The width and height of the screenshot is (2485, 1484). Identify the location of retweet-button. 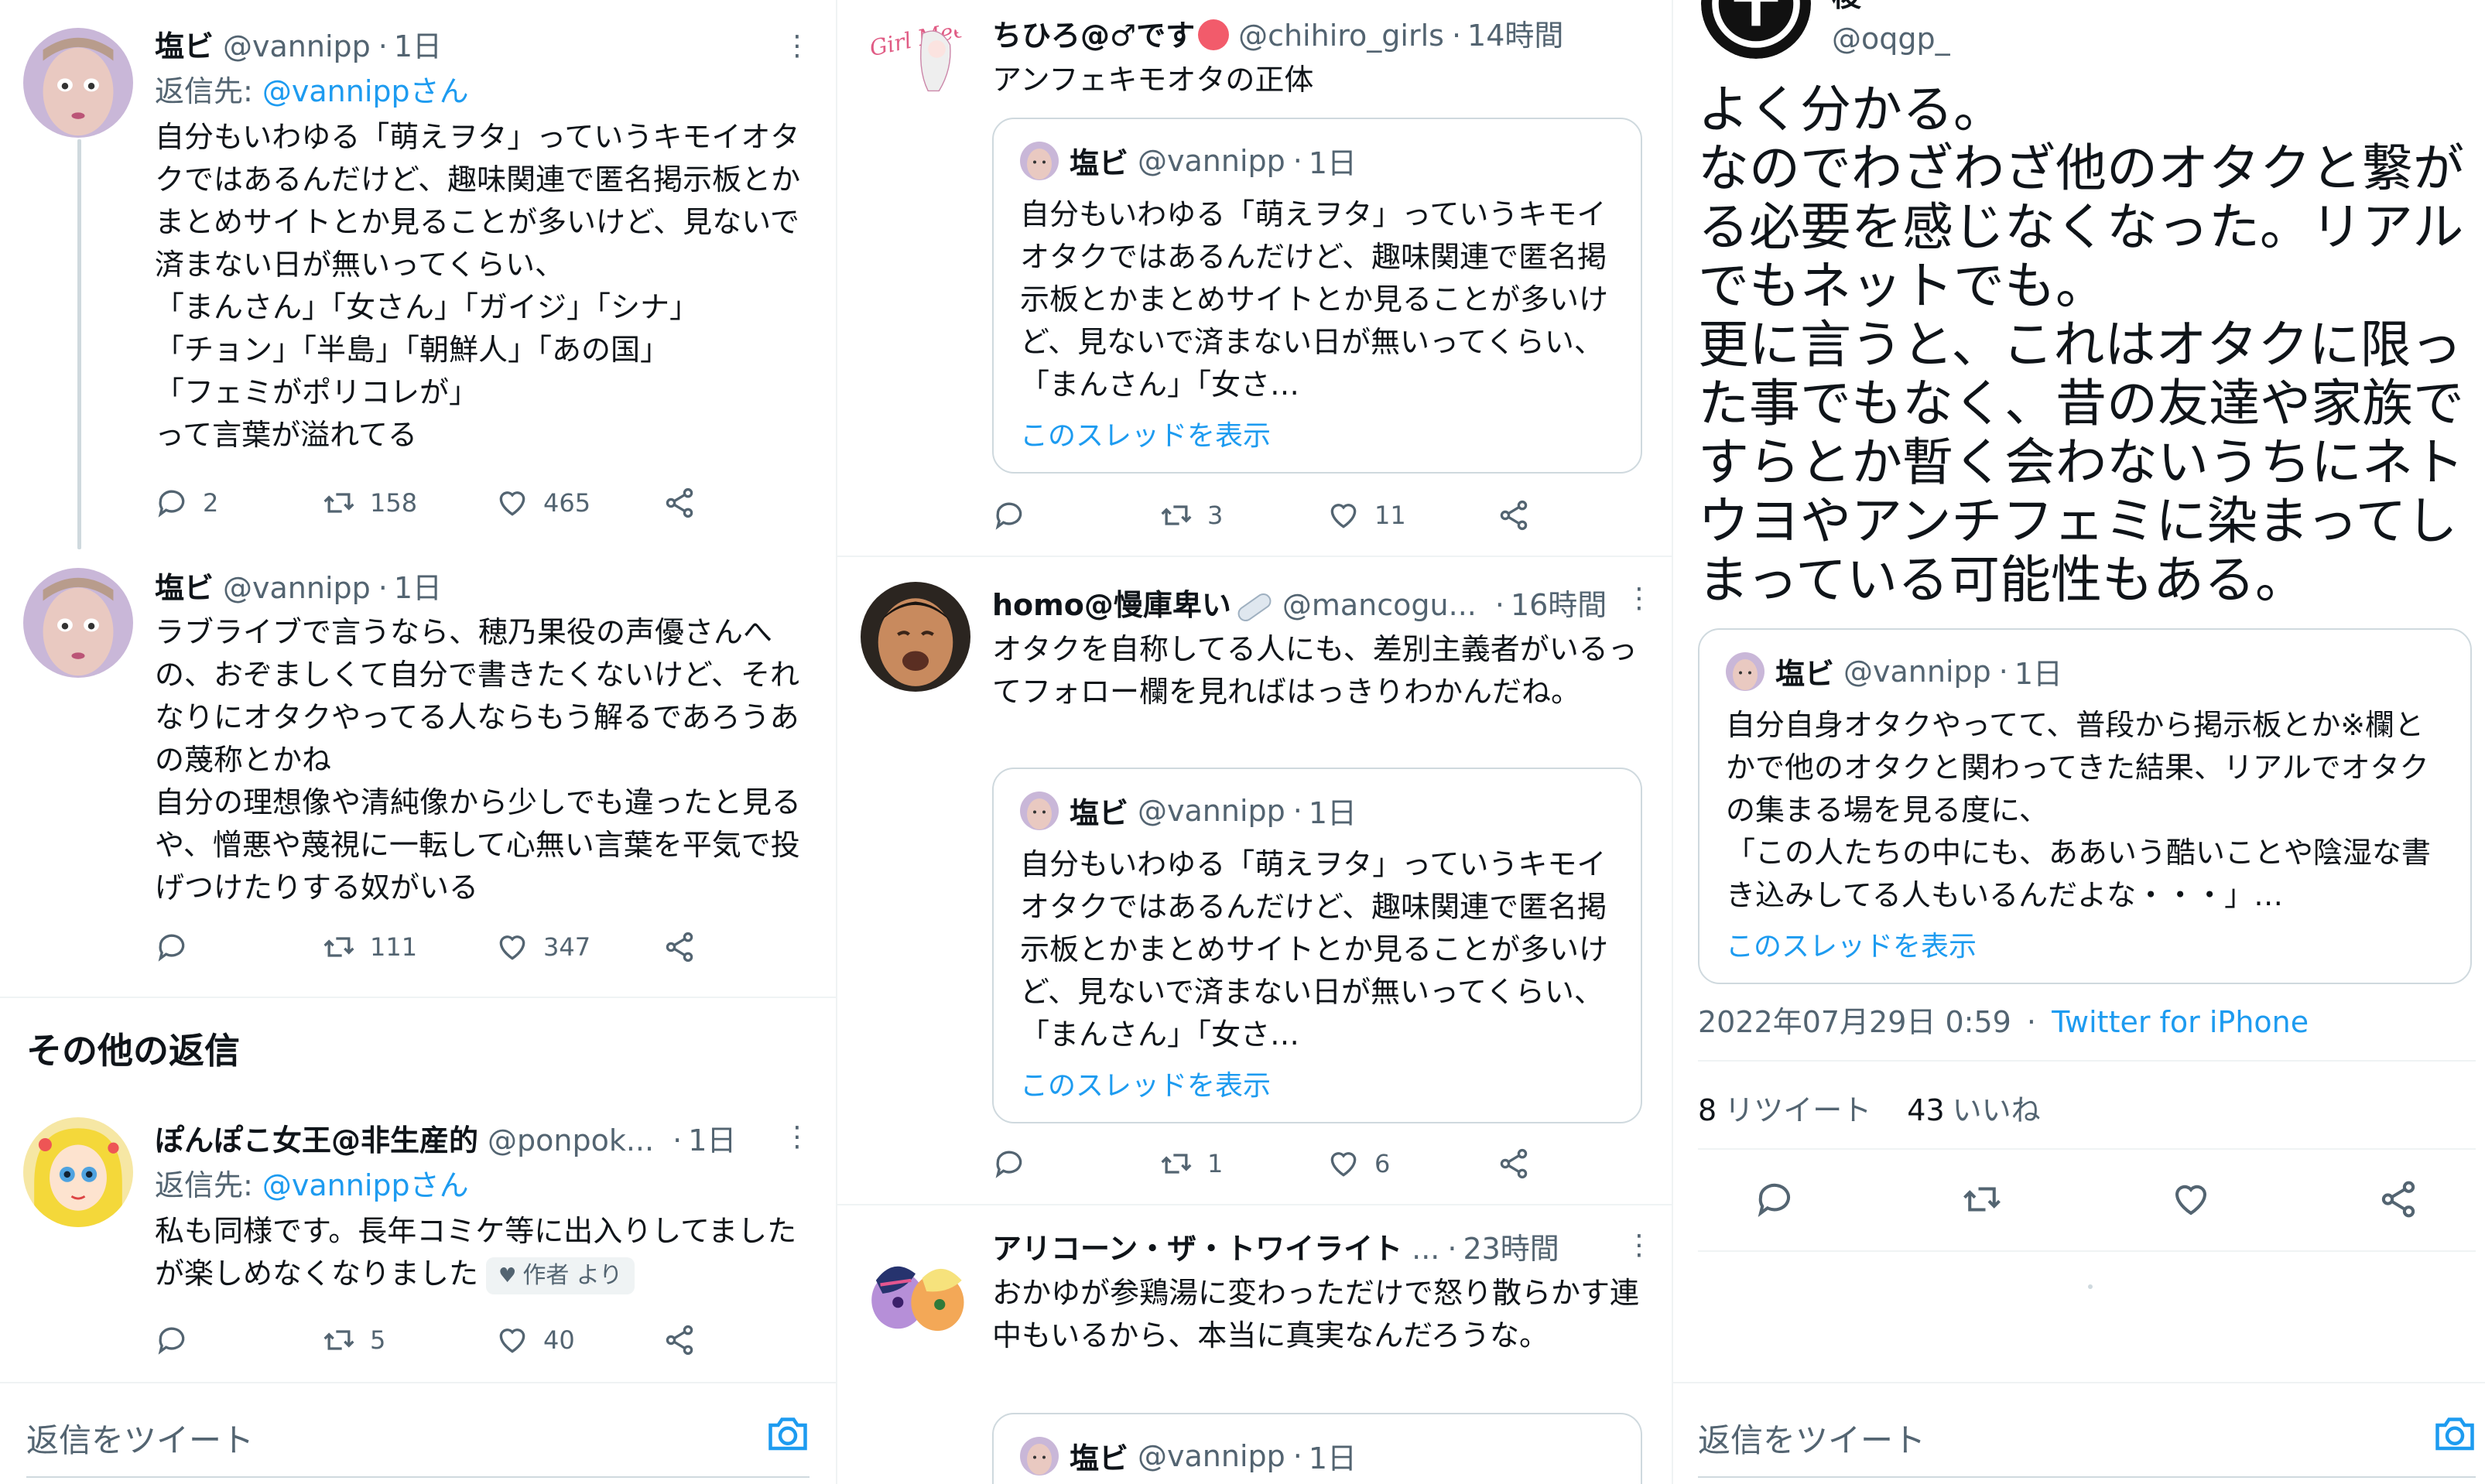
(1982, 1199).